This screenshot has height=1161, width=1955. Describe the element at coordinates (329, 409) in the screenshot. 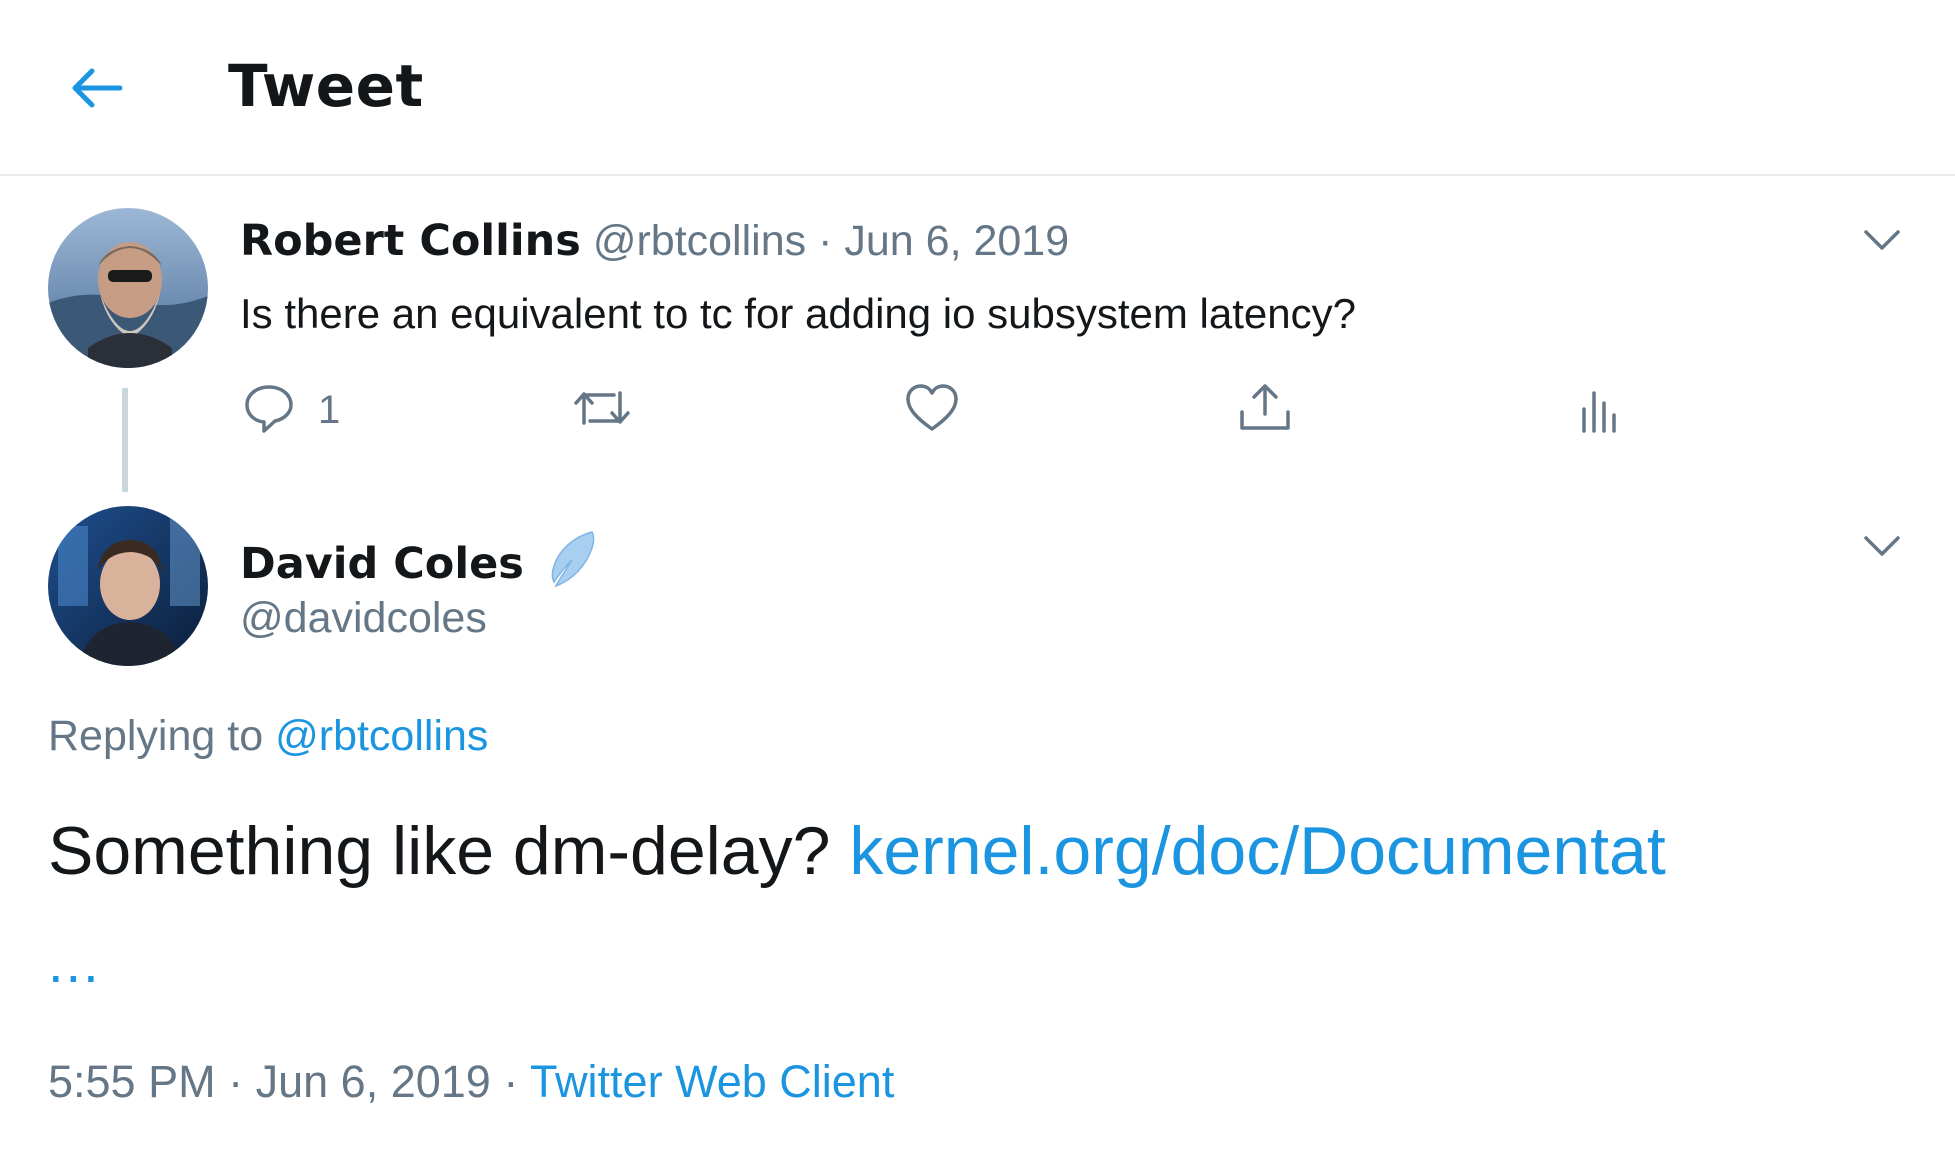

I see `reply-count: 1` at that location.